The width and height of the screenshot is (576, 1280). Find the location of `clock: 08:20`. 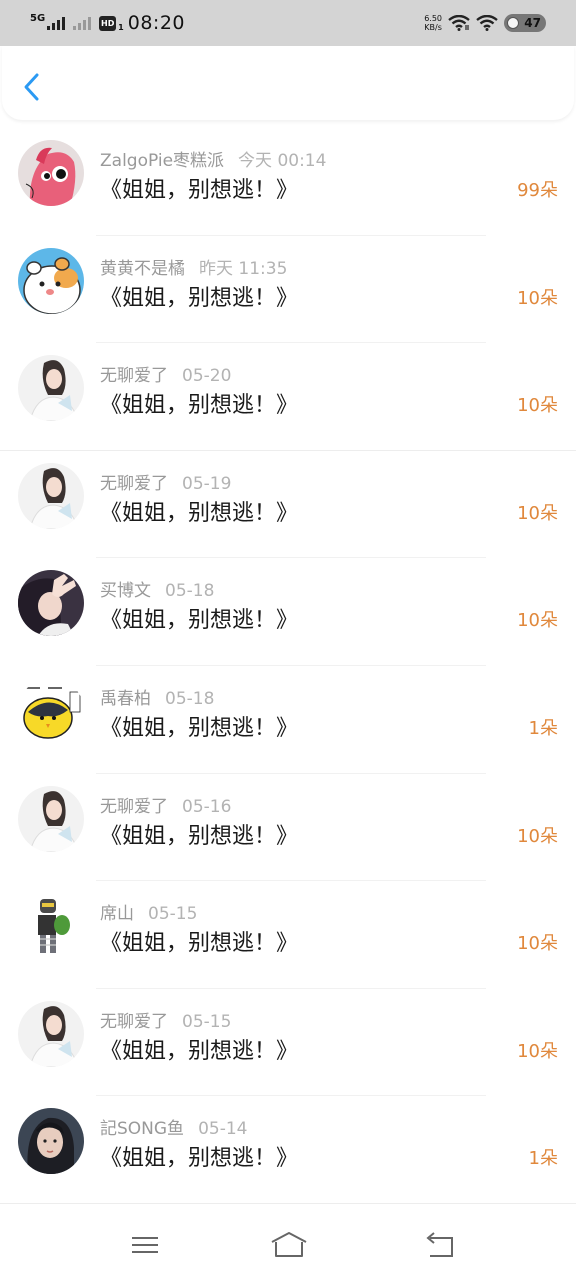

clock: 08:20 is located at coordinates (156, 23).